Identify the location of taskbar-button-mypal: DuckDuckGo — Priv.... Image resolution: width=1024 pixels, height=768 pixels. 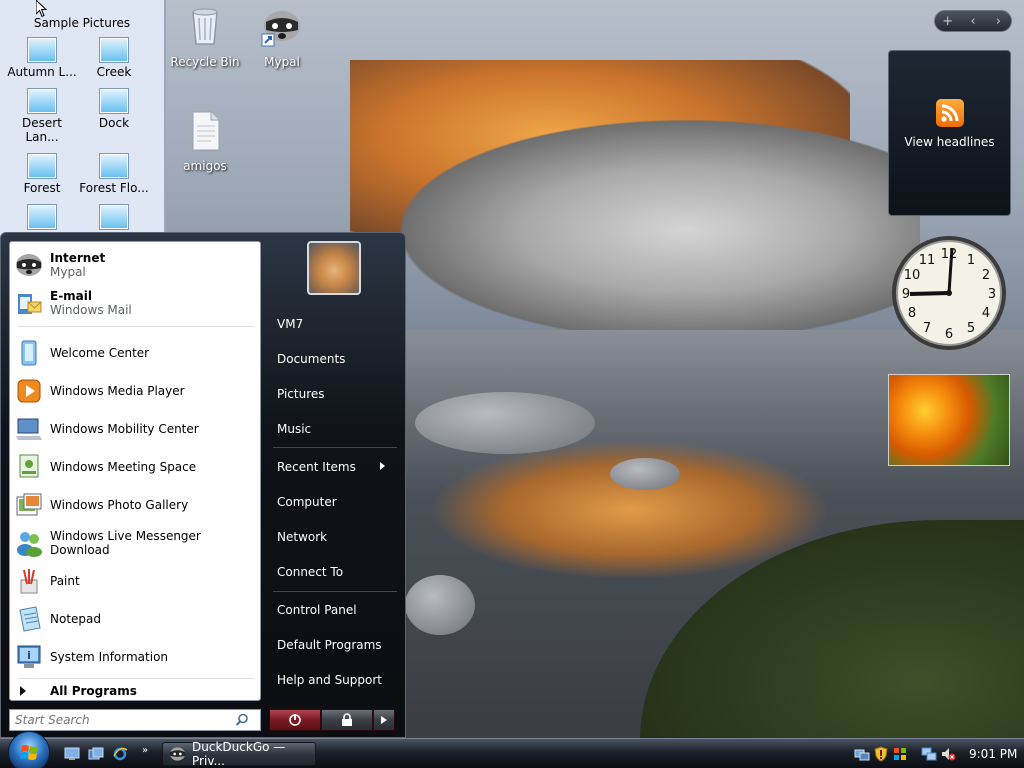
(239, 754).